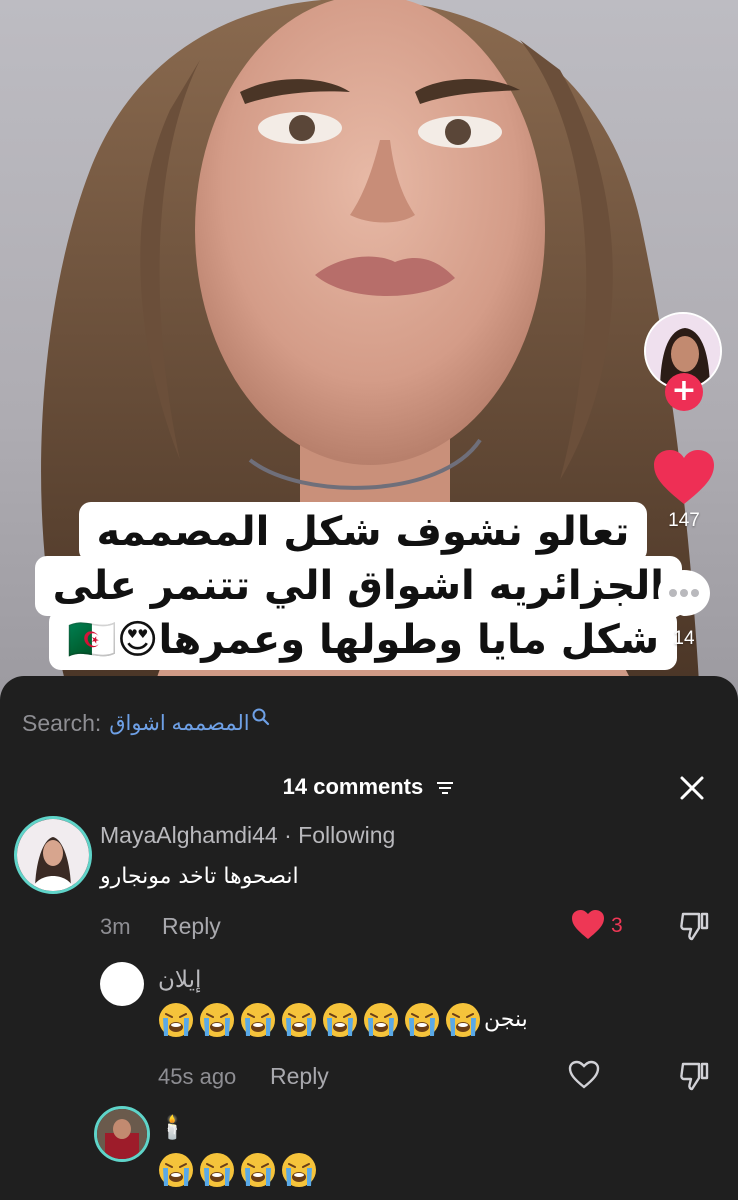 This screenshot has height=1200, width=738. What do you see at coordinates (358, 586) in the screenshot?
I see `caption-line: الجزائريه اشواق الي تتنمر على` at bounding box center [358, 586].